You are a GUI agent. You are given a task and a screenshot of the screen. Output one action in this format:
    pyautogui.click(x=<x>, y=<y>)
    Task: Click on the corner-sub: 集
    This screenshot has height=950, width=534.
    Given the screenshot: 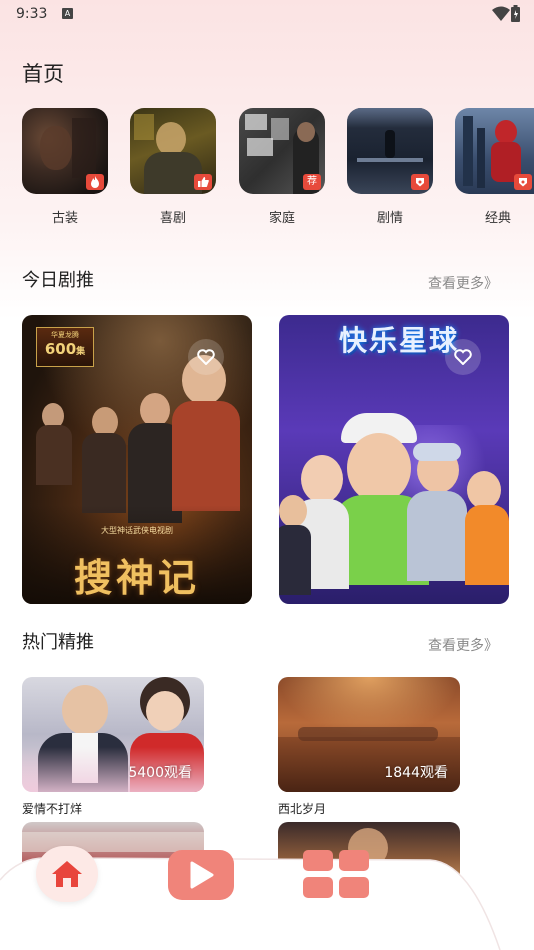 What is the action you would take?
    pyautogui.click(x=81, y=352)
    